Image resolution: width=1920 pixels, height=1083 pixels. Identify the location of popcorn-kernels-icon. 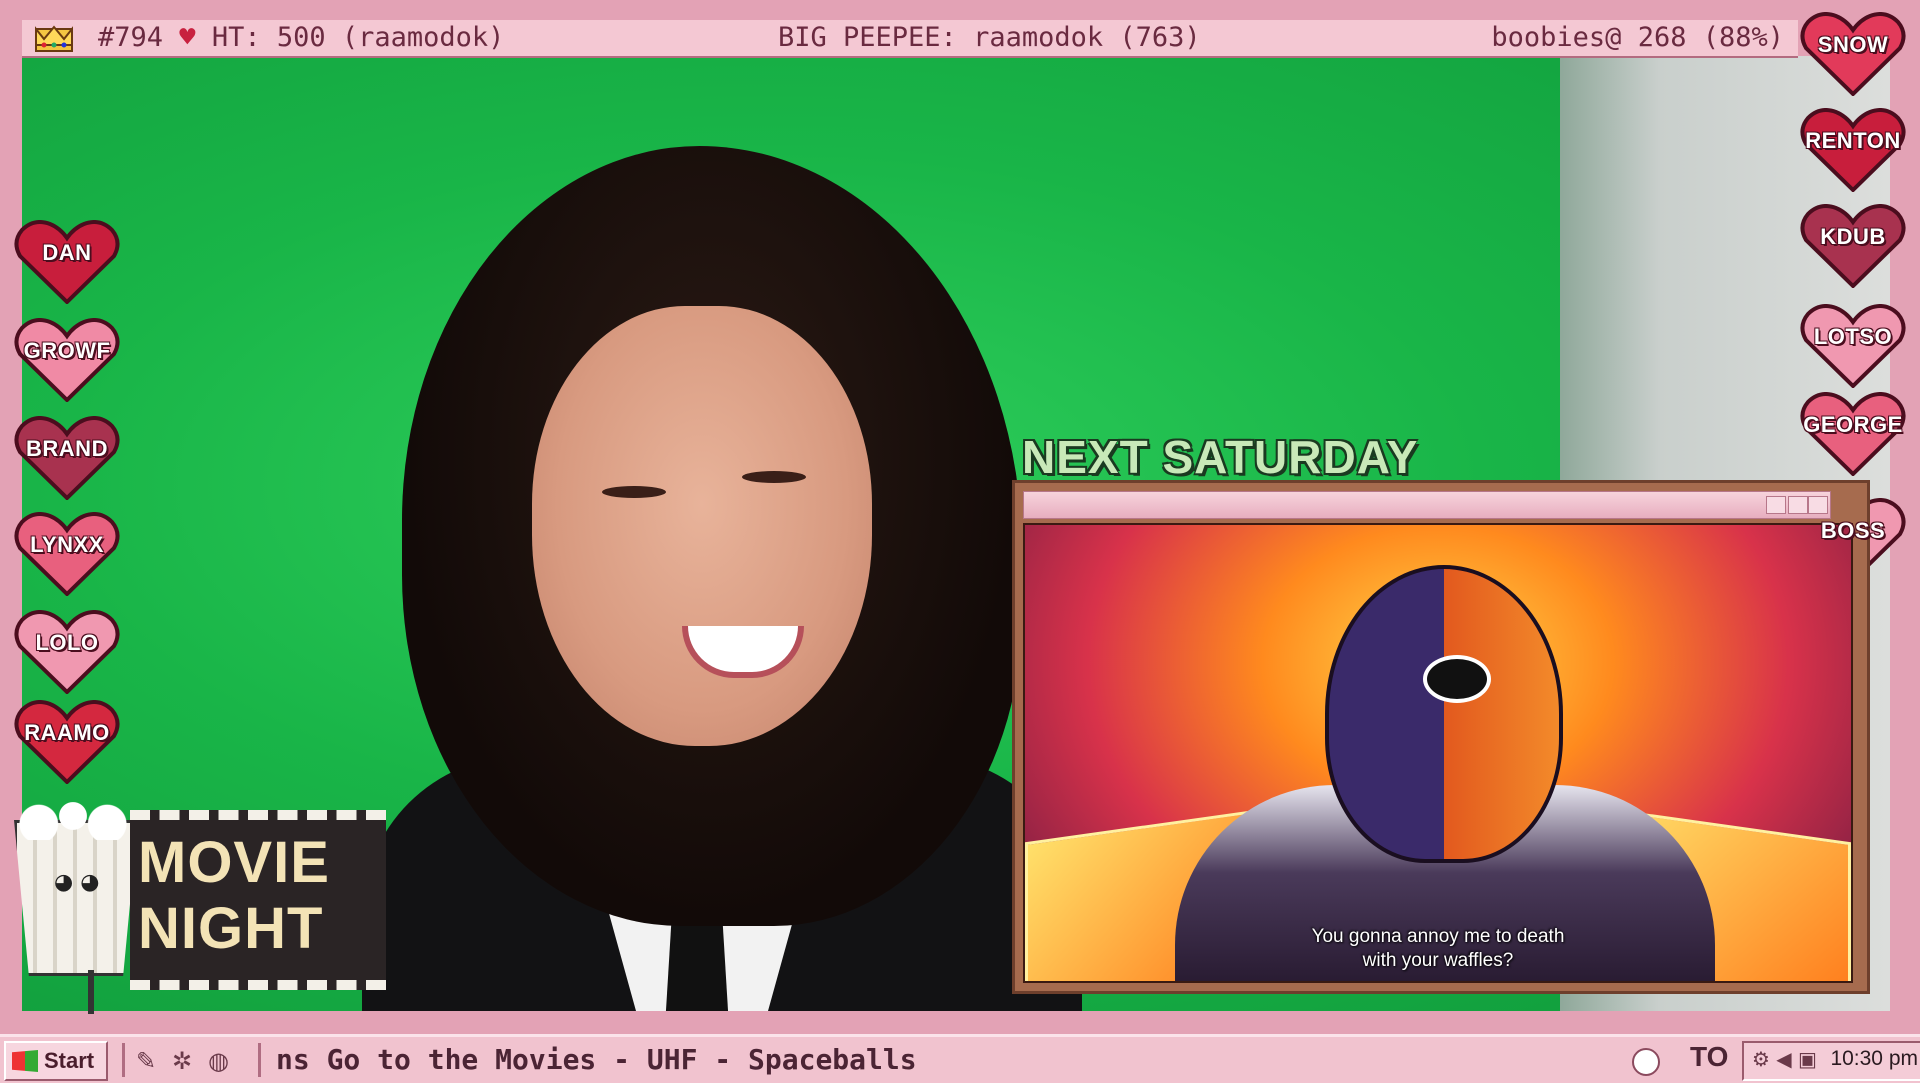
(73, 820).